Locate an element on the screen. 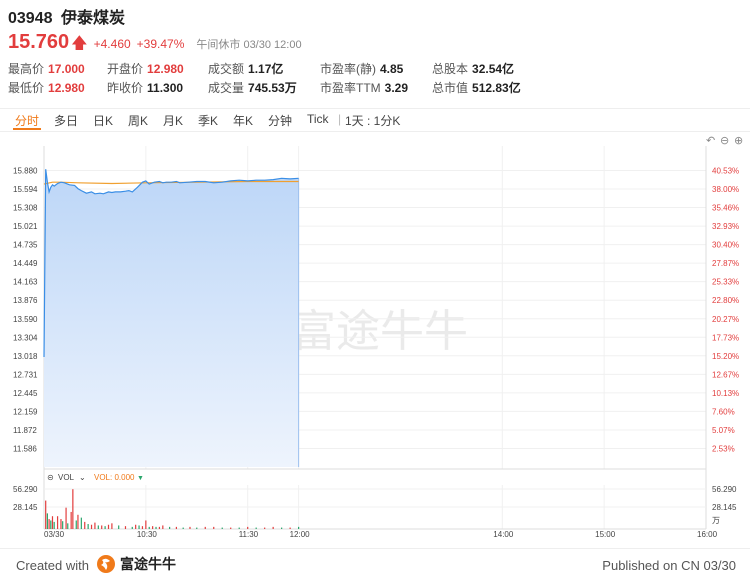 This screenshot has width=750, height=585. volume-bars is located at coordinates (172, 509).